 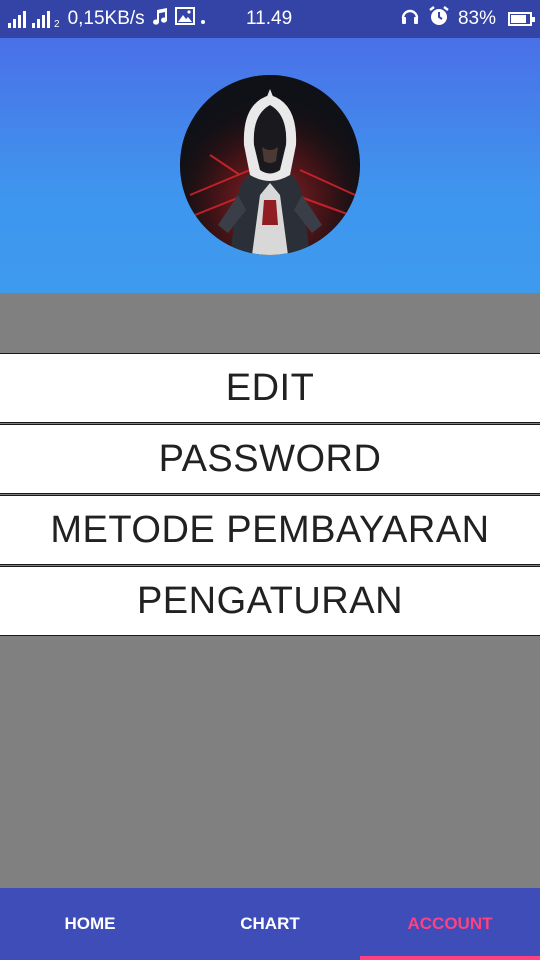 I want to click on status-bar-left: 2 0,15KB/s, so click(x=106, y=19).